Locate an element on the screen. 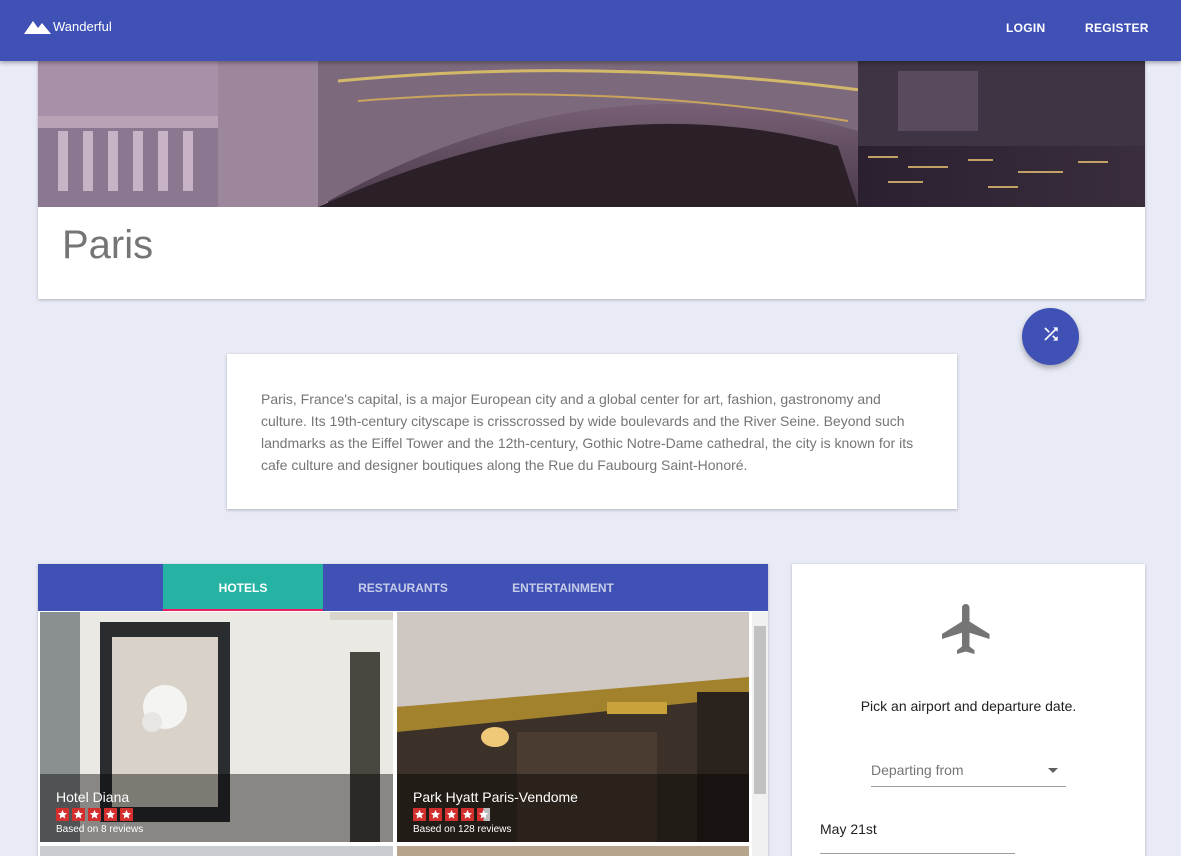  city-title: Paris is located at coordinates (108, 245).